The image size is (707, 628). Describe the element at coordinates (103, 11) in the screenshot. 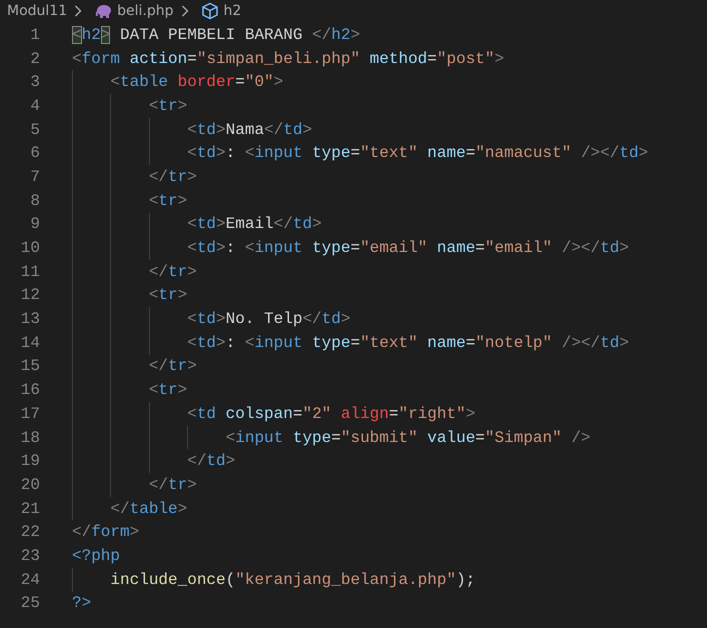

I see `elephant-icon` at that location.